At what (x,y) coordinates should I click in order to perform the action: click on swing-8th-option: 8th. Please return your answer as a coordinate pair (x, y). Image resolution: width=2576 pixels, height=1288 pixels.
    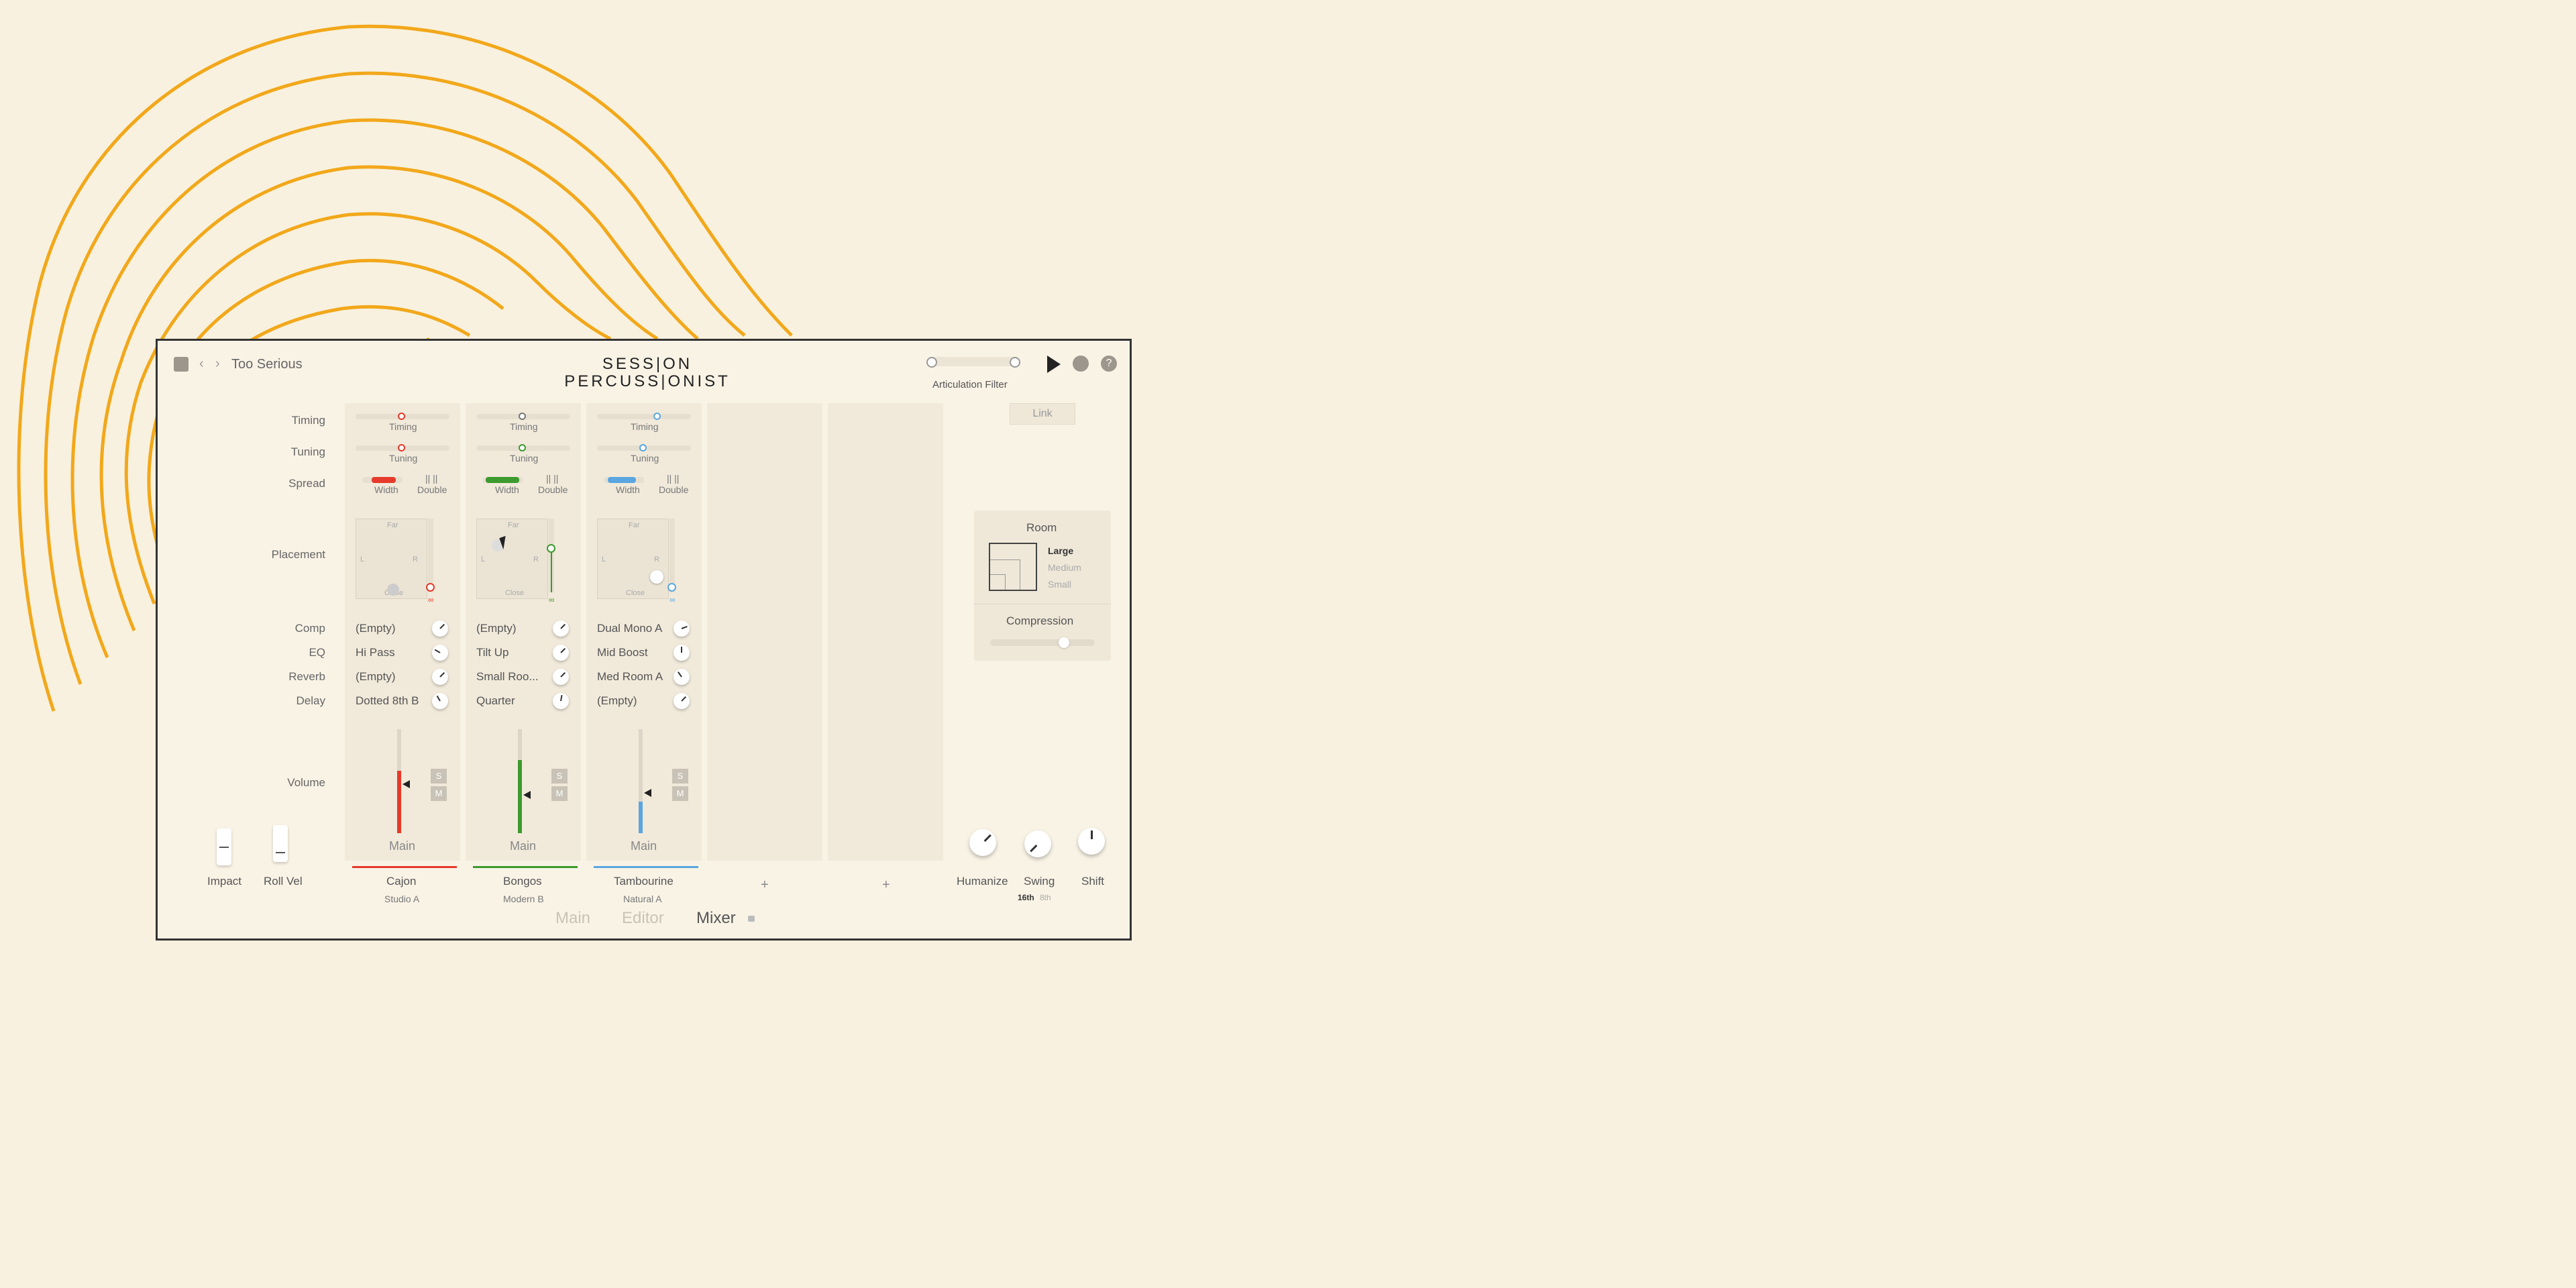
    Looking at the image, I should click on (1045, 897).